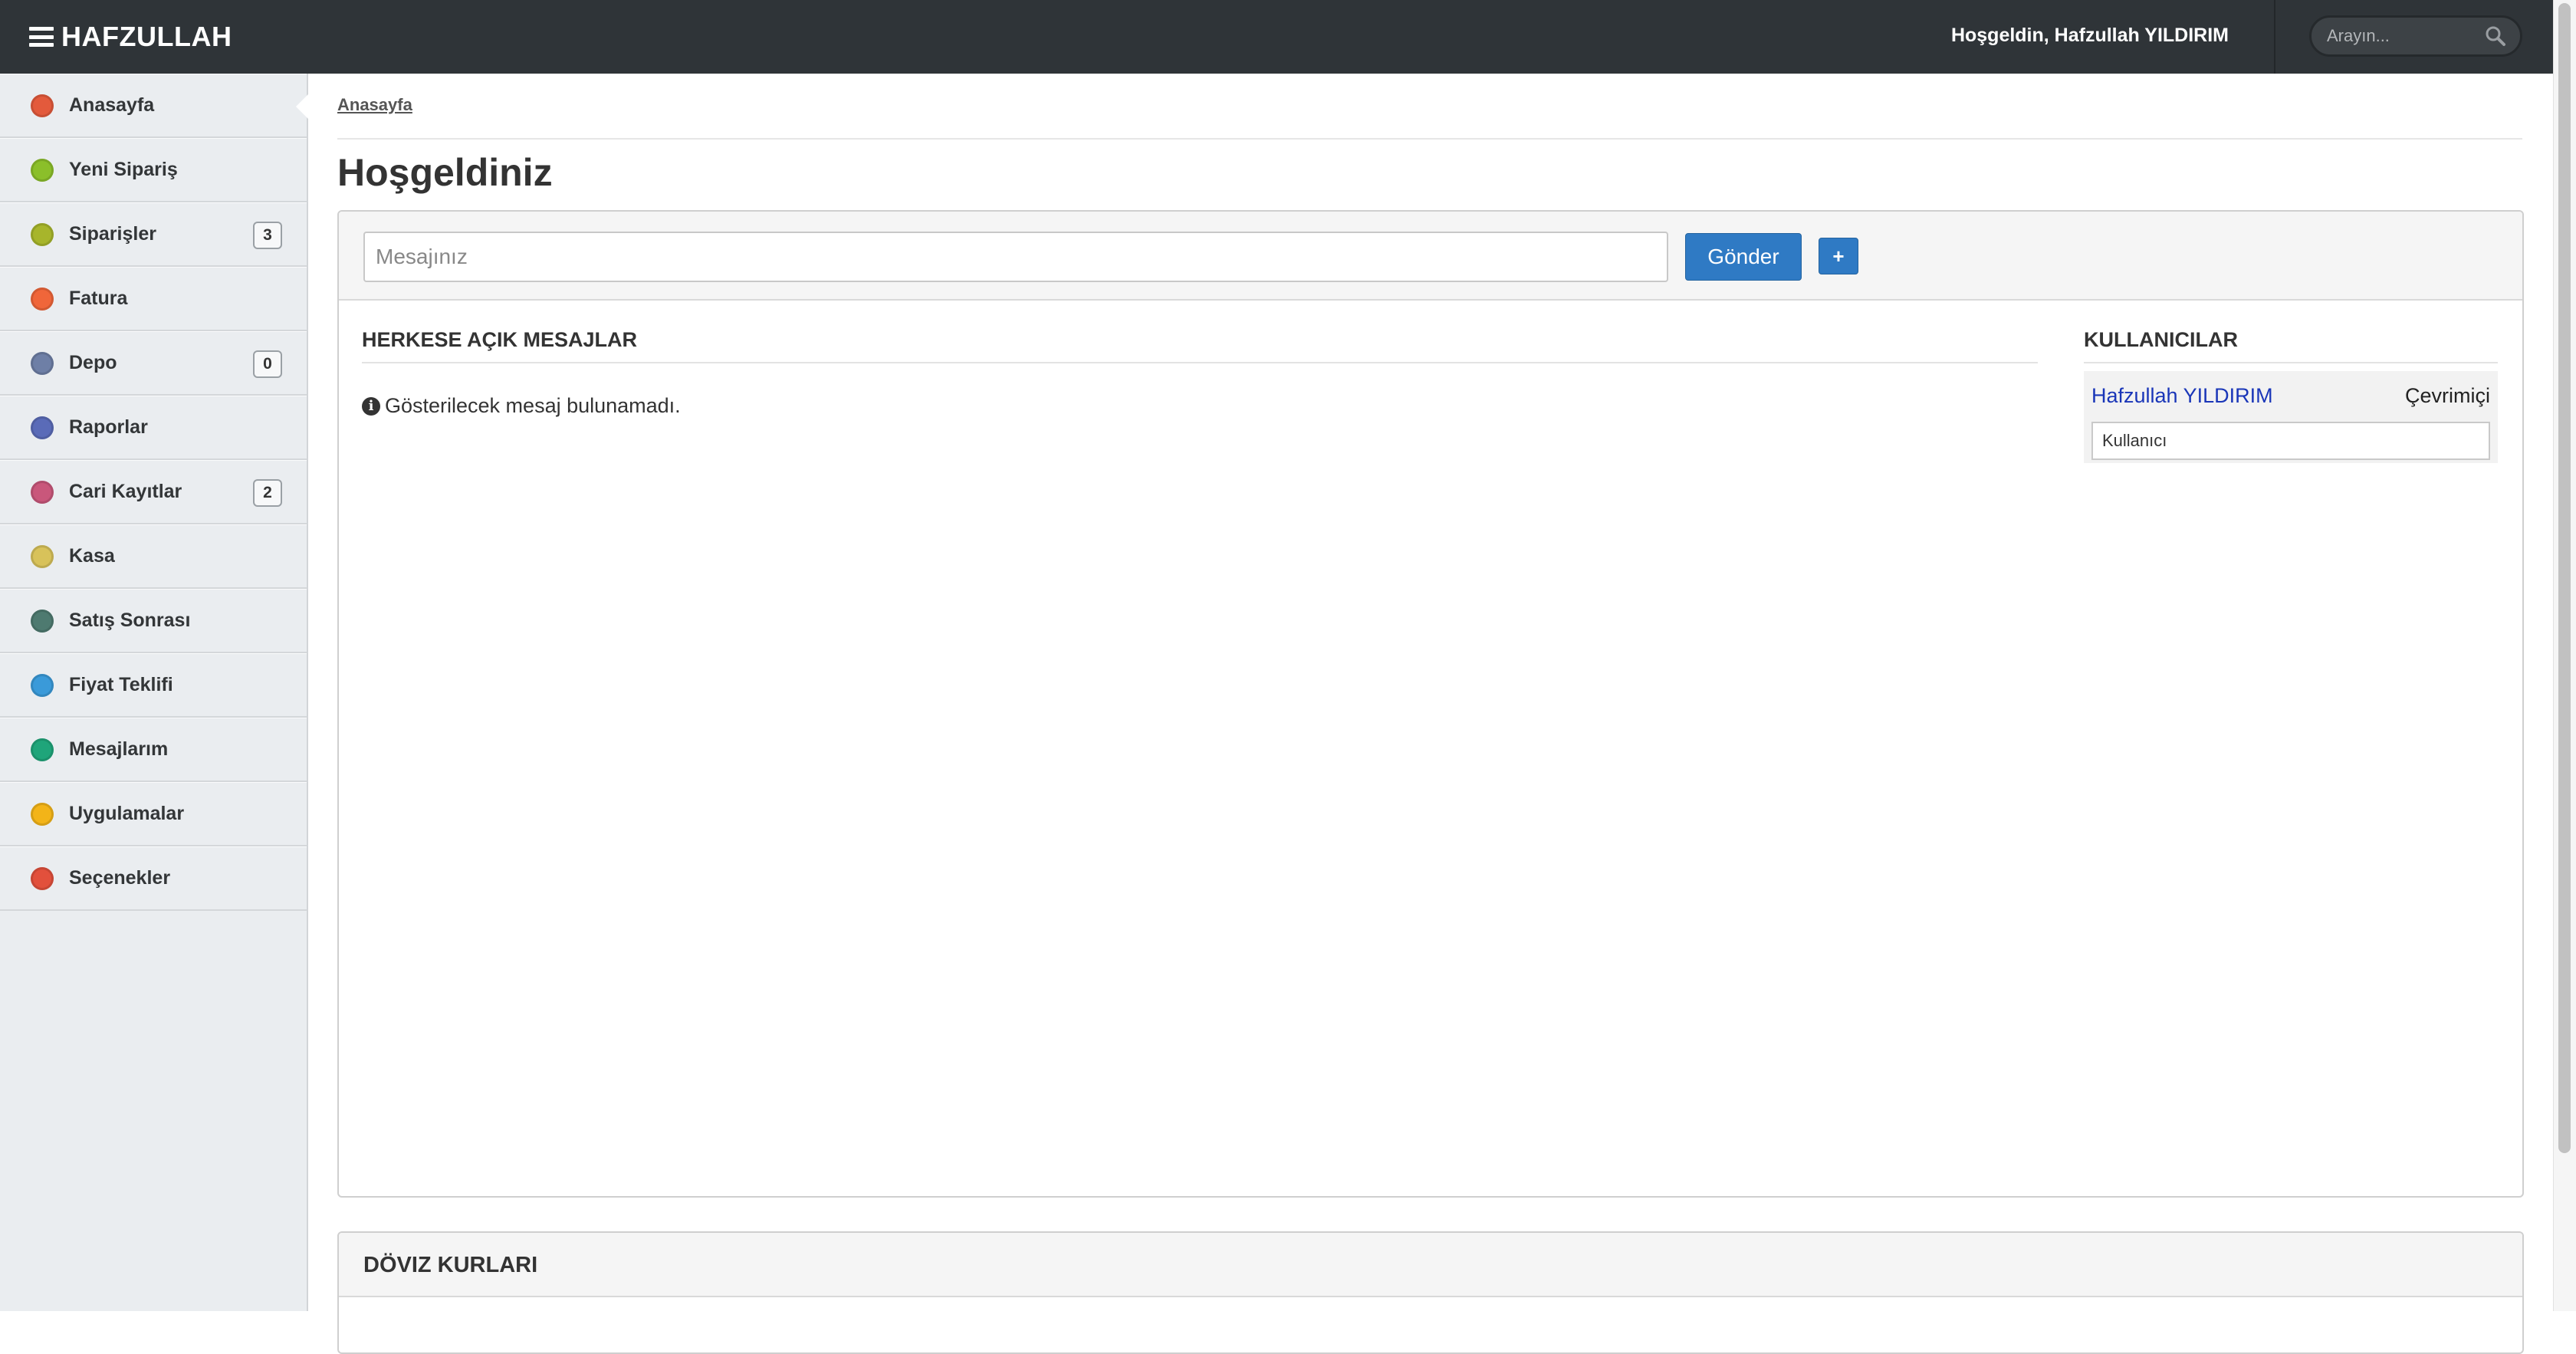 This screenshot has width=2576, height=1354. Describe the element at coordinates (1430, 1265) in the screenshot. I see `currency-title: DÖVIZ KURLARI` at that location.